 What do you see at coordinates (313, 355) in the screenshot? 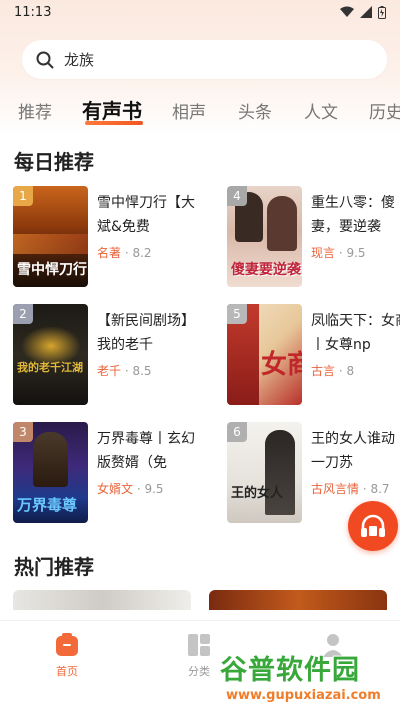
I see `book-card-5: 5 女商 凤临天下：女商丨女尊np 古言 · 8` at bounding box center [313, 355].